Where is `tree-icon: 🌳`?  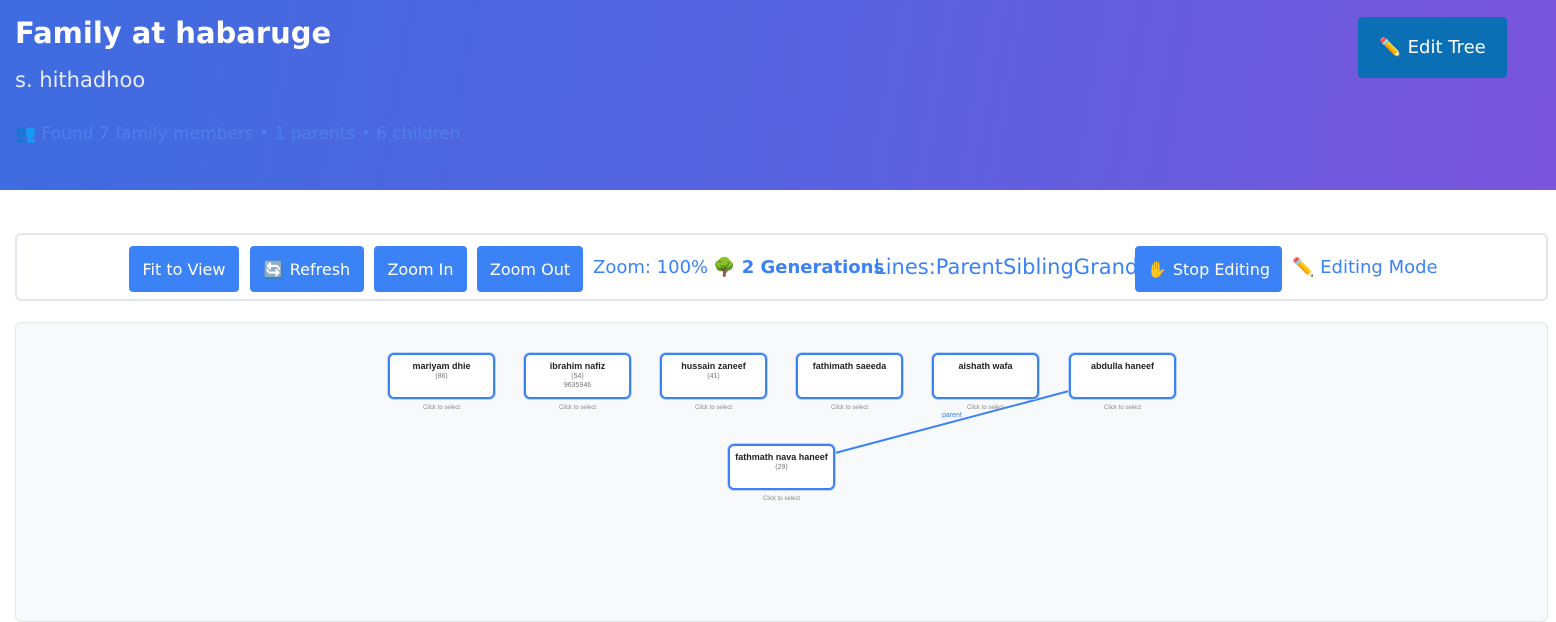
tree-icon: 🌳 is located at coordinates (724, 267).